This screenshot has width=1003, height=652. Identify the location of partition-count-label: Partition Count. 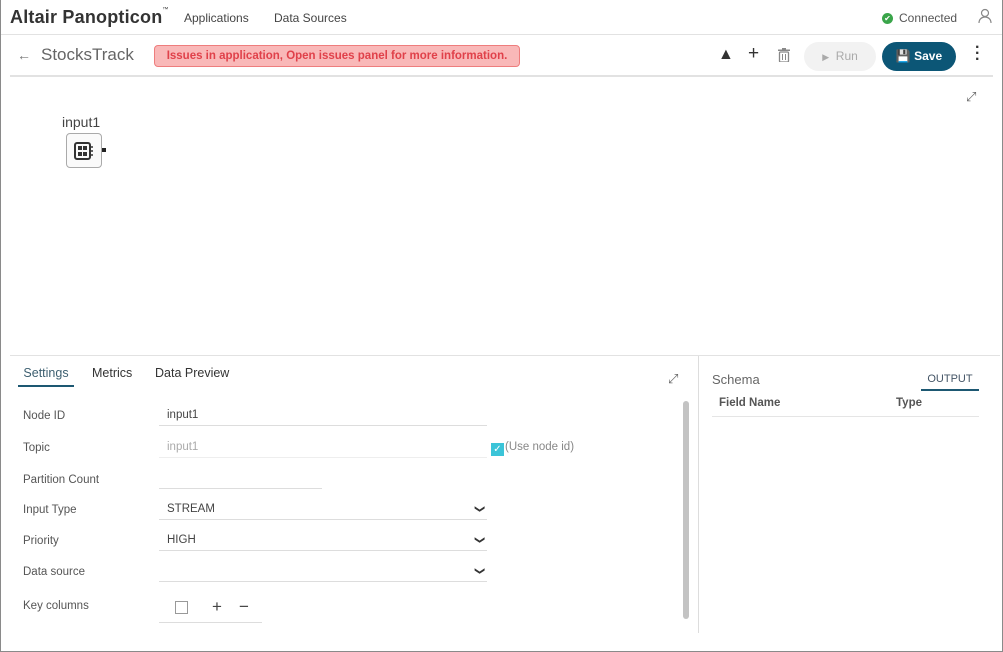
(61, 480).